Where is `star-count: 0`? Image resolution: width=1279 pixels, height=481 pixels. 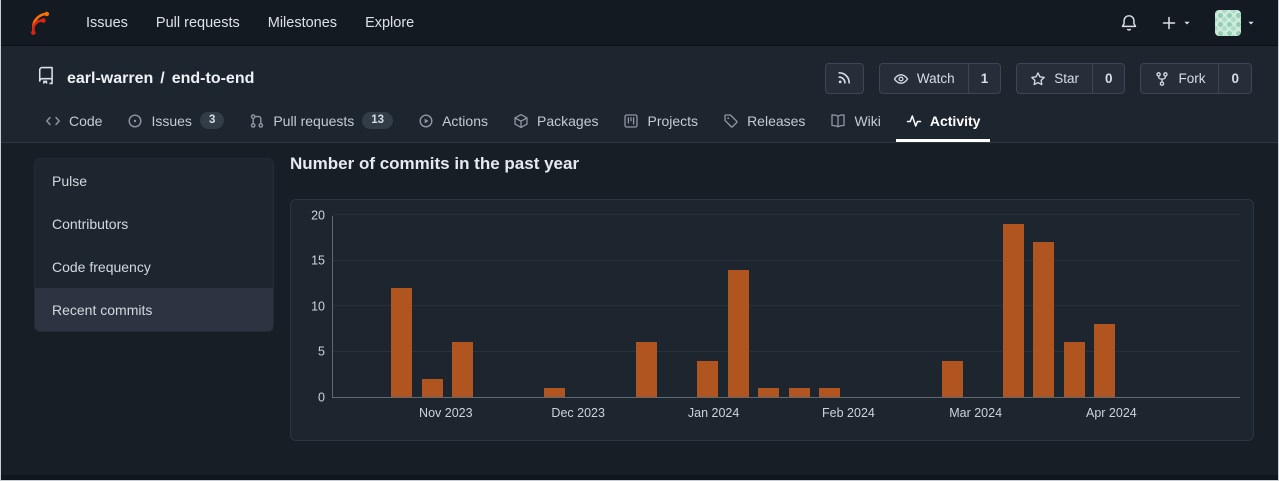
star-count: 0 is located at coordinates (1108, 78).